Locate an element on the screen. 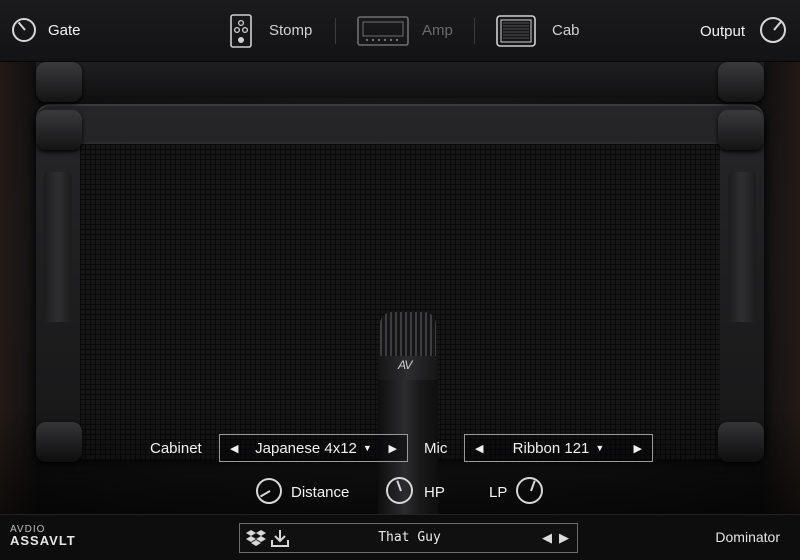  mic-value: Ribbon 121 is located at coordinates (551, 448).